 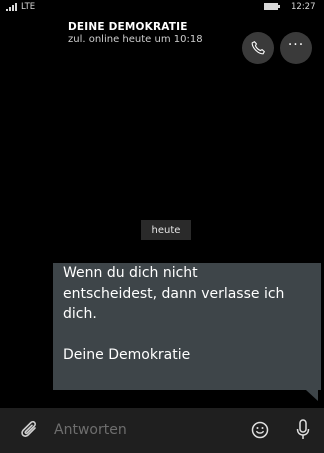 What do you see at coordinates (166, 230) in the screenshot?
I see `date-separator: heute` at bounding box center [166, 230].